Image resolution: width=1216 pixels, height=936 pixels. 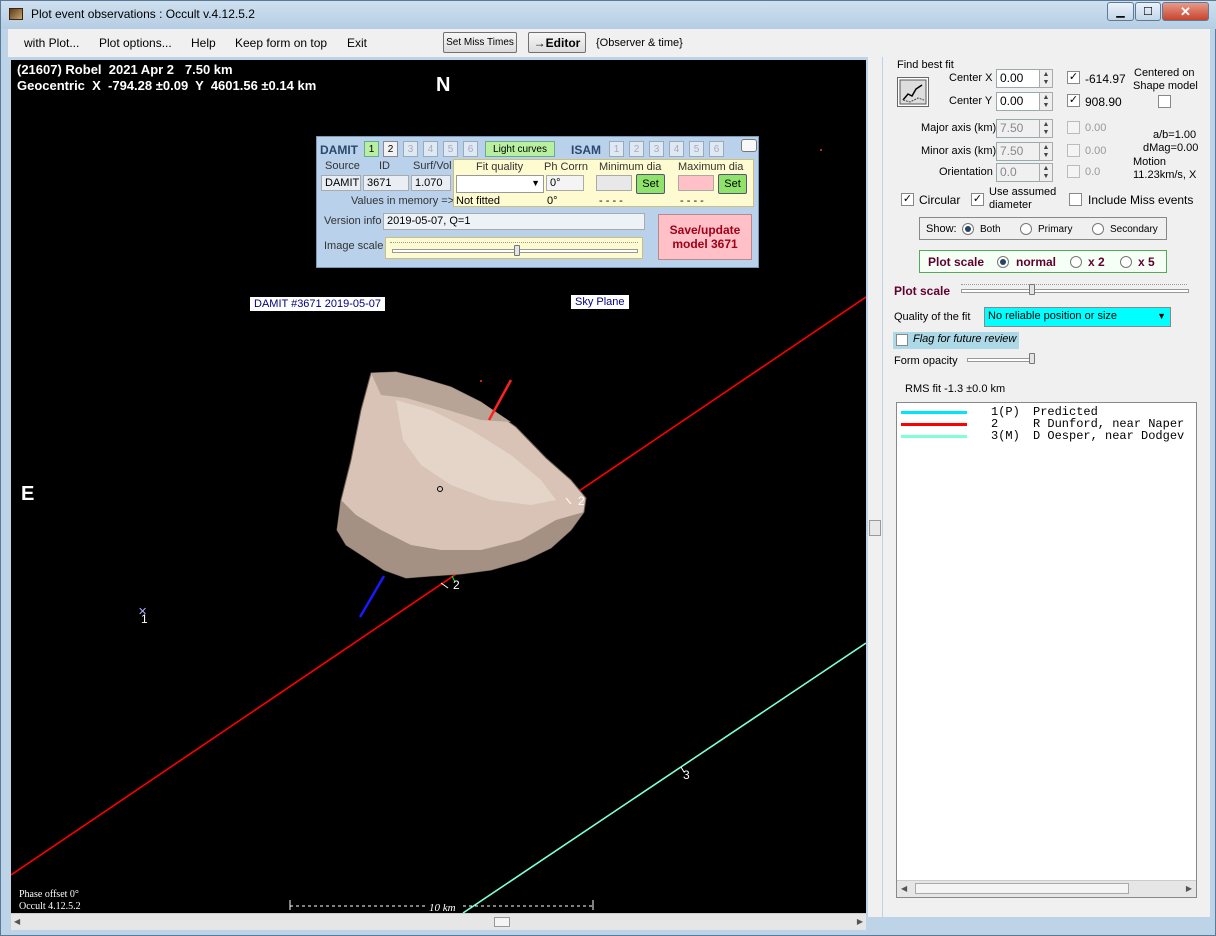 What do you see at coordinates (1076, 262) in the screenshot?
I see `scale-x2-radio` at bounding box center [1076, 262].